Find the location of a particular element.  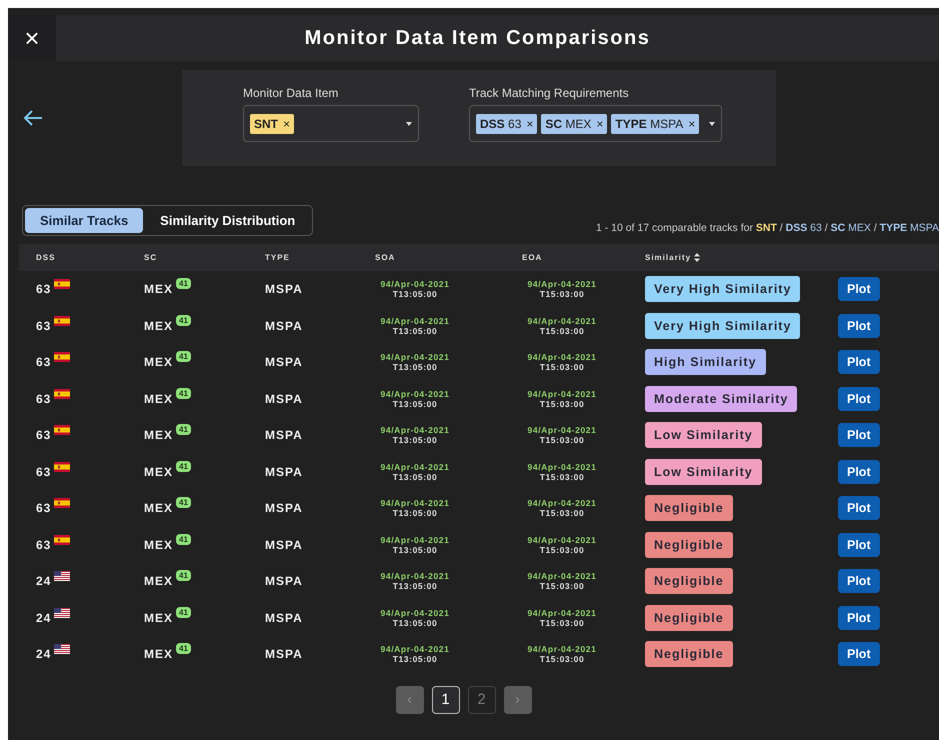

results-summary: 1 - 10 of 17 comparable tracks for SNT / DSS 63 / SC MEX / TYPE MSPA is located at coordinates (767, 228).